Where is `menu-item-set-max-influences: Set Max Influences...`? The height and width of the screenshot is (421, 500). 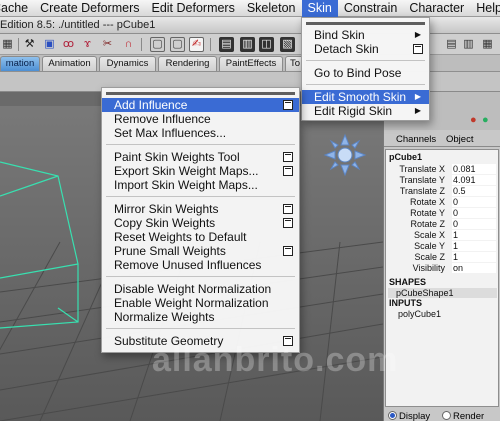
menu-item-set-max-influences: Set Max Influences... is located at coordinates (200, 133).